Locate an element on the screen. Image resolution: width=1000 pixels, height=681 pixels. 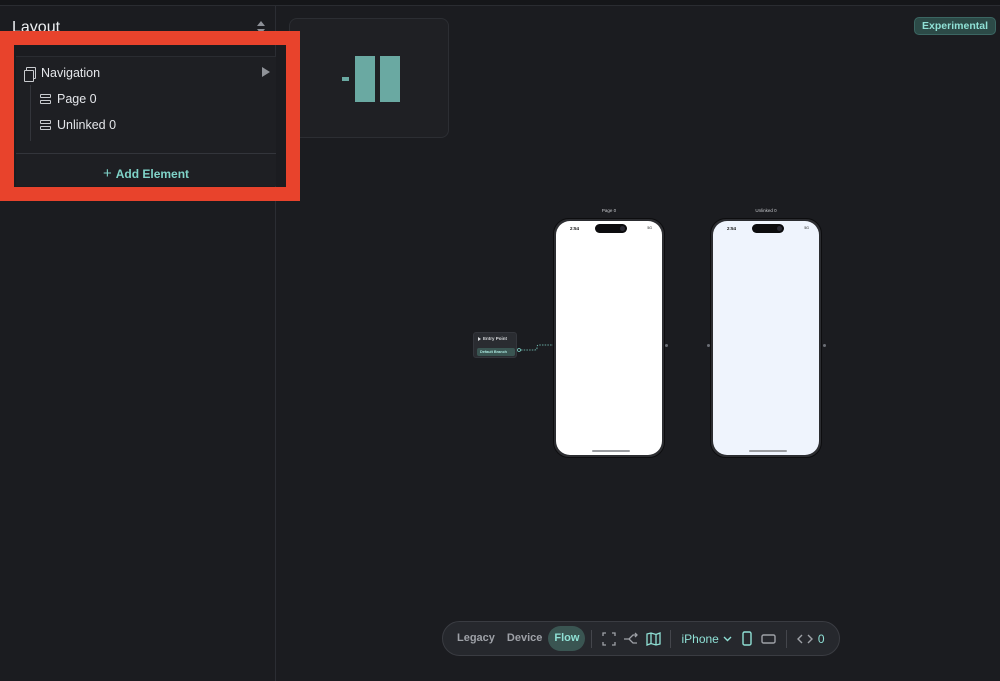
tree-item-page-0: Page 0 is located at coordinates (68, 99).